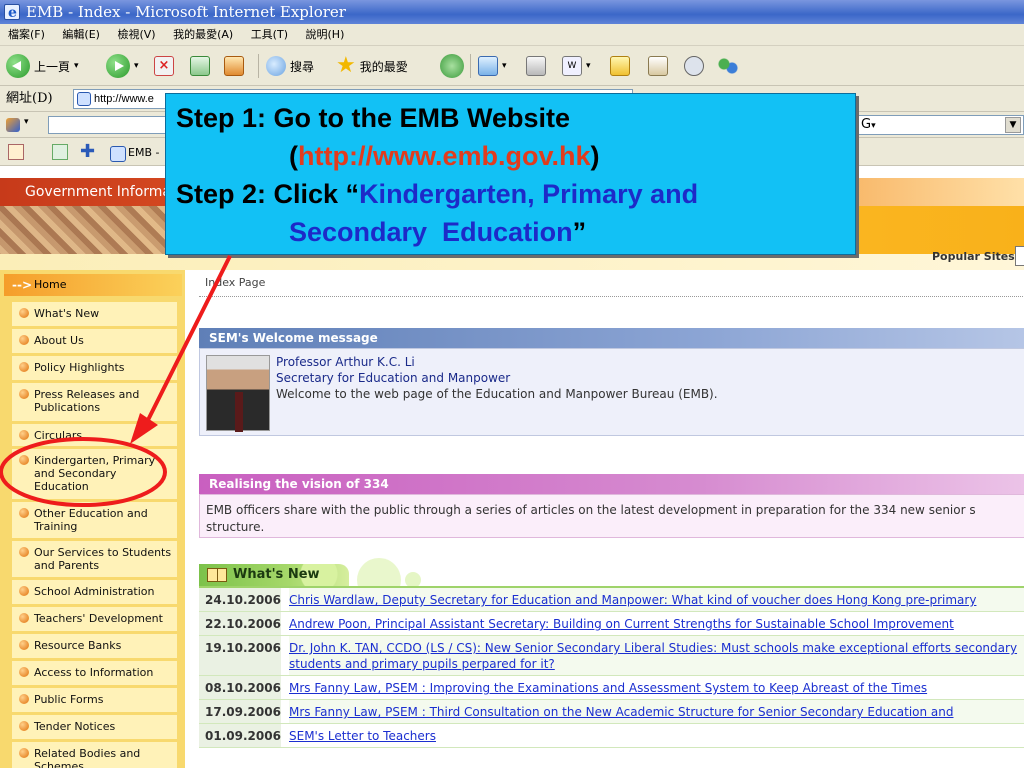 This screenshot has height=768, width=1024. I want to click on print-button, so click(536, 66).